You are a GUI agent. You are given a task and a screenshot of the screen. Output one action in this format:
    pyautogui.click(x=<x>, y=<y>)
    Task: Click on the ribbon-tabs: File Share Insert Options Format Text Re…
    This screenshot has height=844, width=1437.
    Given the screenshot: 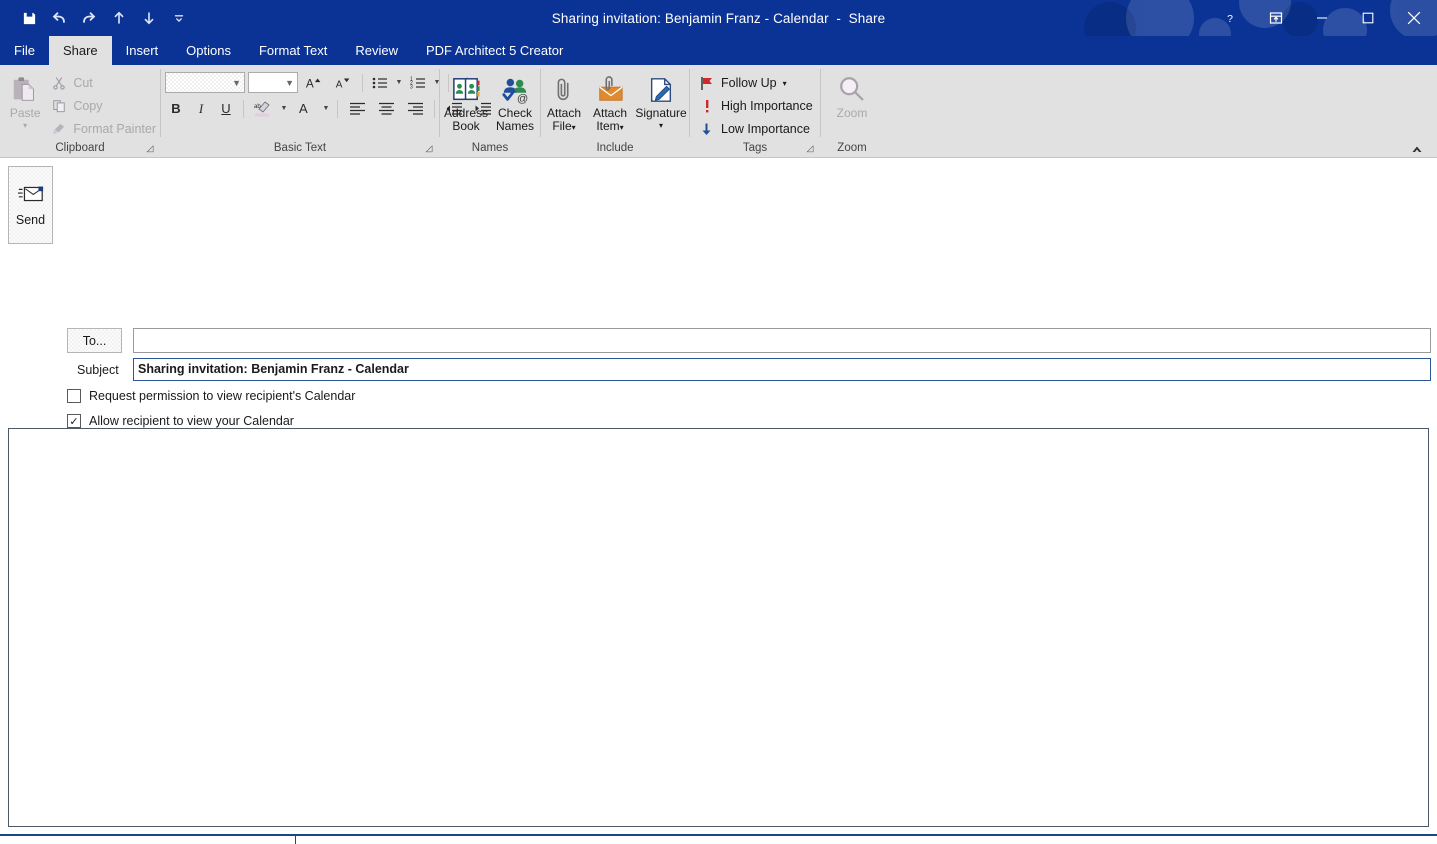 What is the action you would take?
    pyautogui.click(x=718, y=50)
    